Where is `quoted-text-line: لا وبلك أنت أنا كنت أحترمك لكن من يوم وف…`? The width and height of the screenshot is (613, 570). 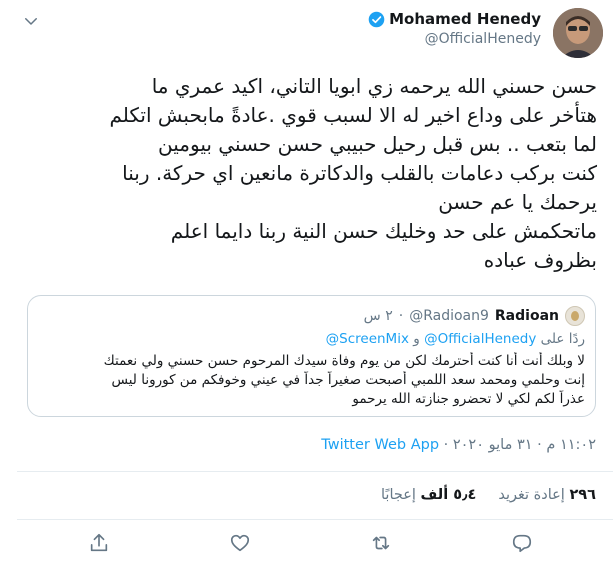 quoted-text-line: لا وبلك أنت أنا كنت أحترمك لكن من يوم وف… is located at coordinates (344, 361).